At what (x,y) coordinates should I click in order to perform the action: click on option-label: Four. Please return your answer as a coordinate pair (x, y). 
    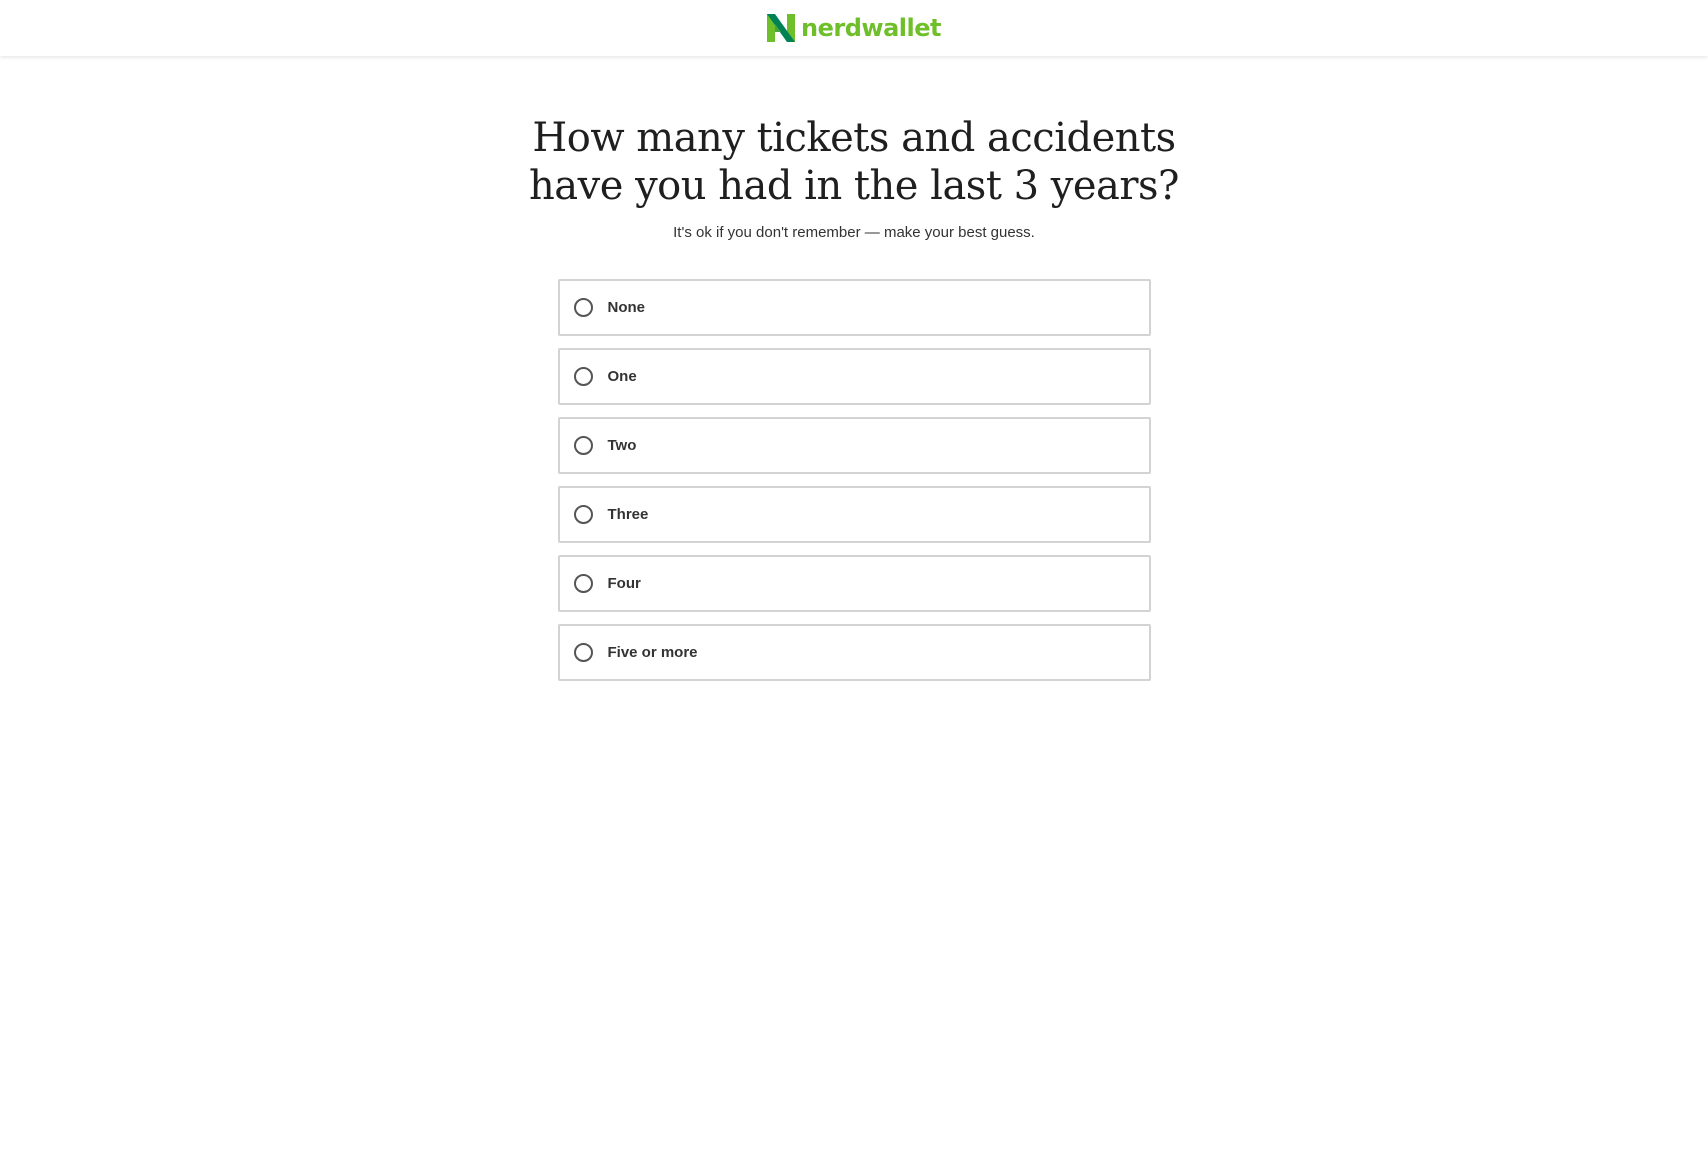
    Looking at the image, I should click on (624, 583).